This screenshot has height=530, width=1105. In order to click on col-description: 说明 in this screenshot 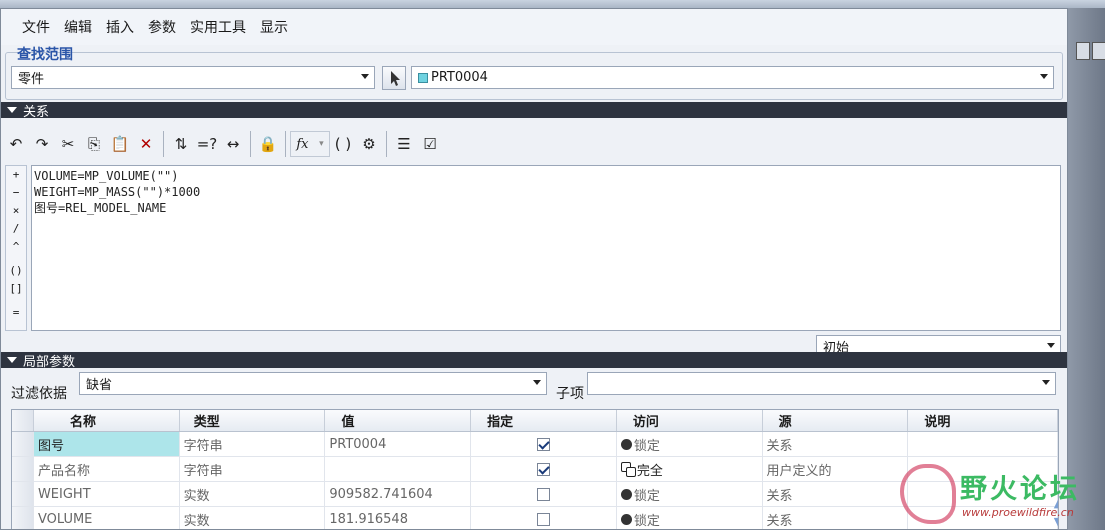, I will do `click(983, 420)`.